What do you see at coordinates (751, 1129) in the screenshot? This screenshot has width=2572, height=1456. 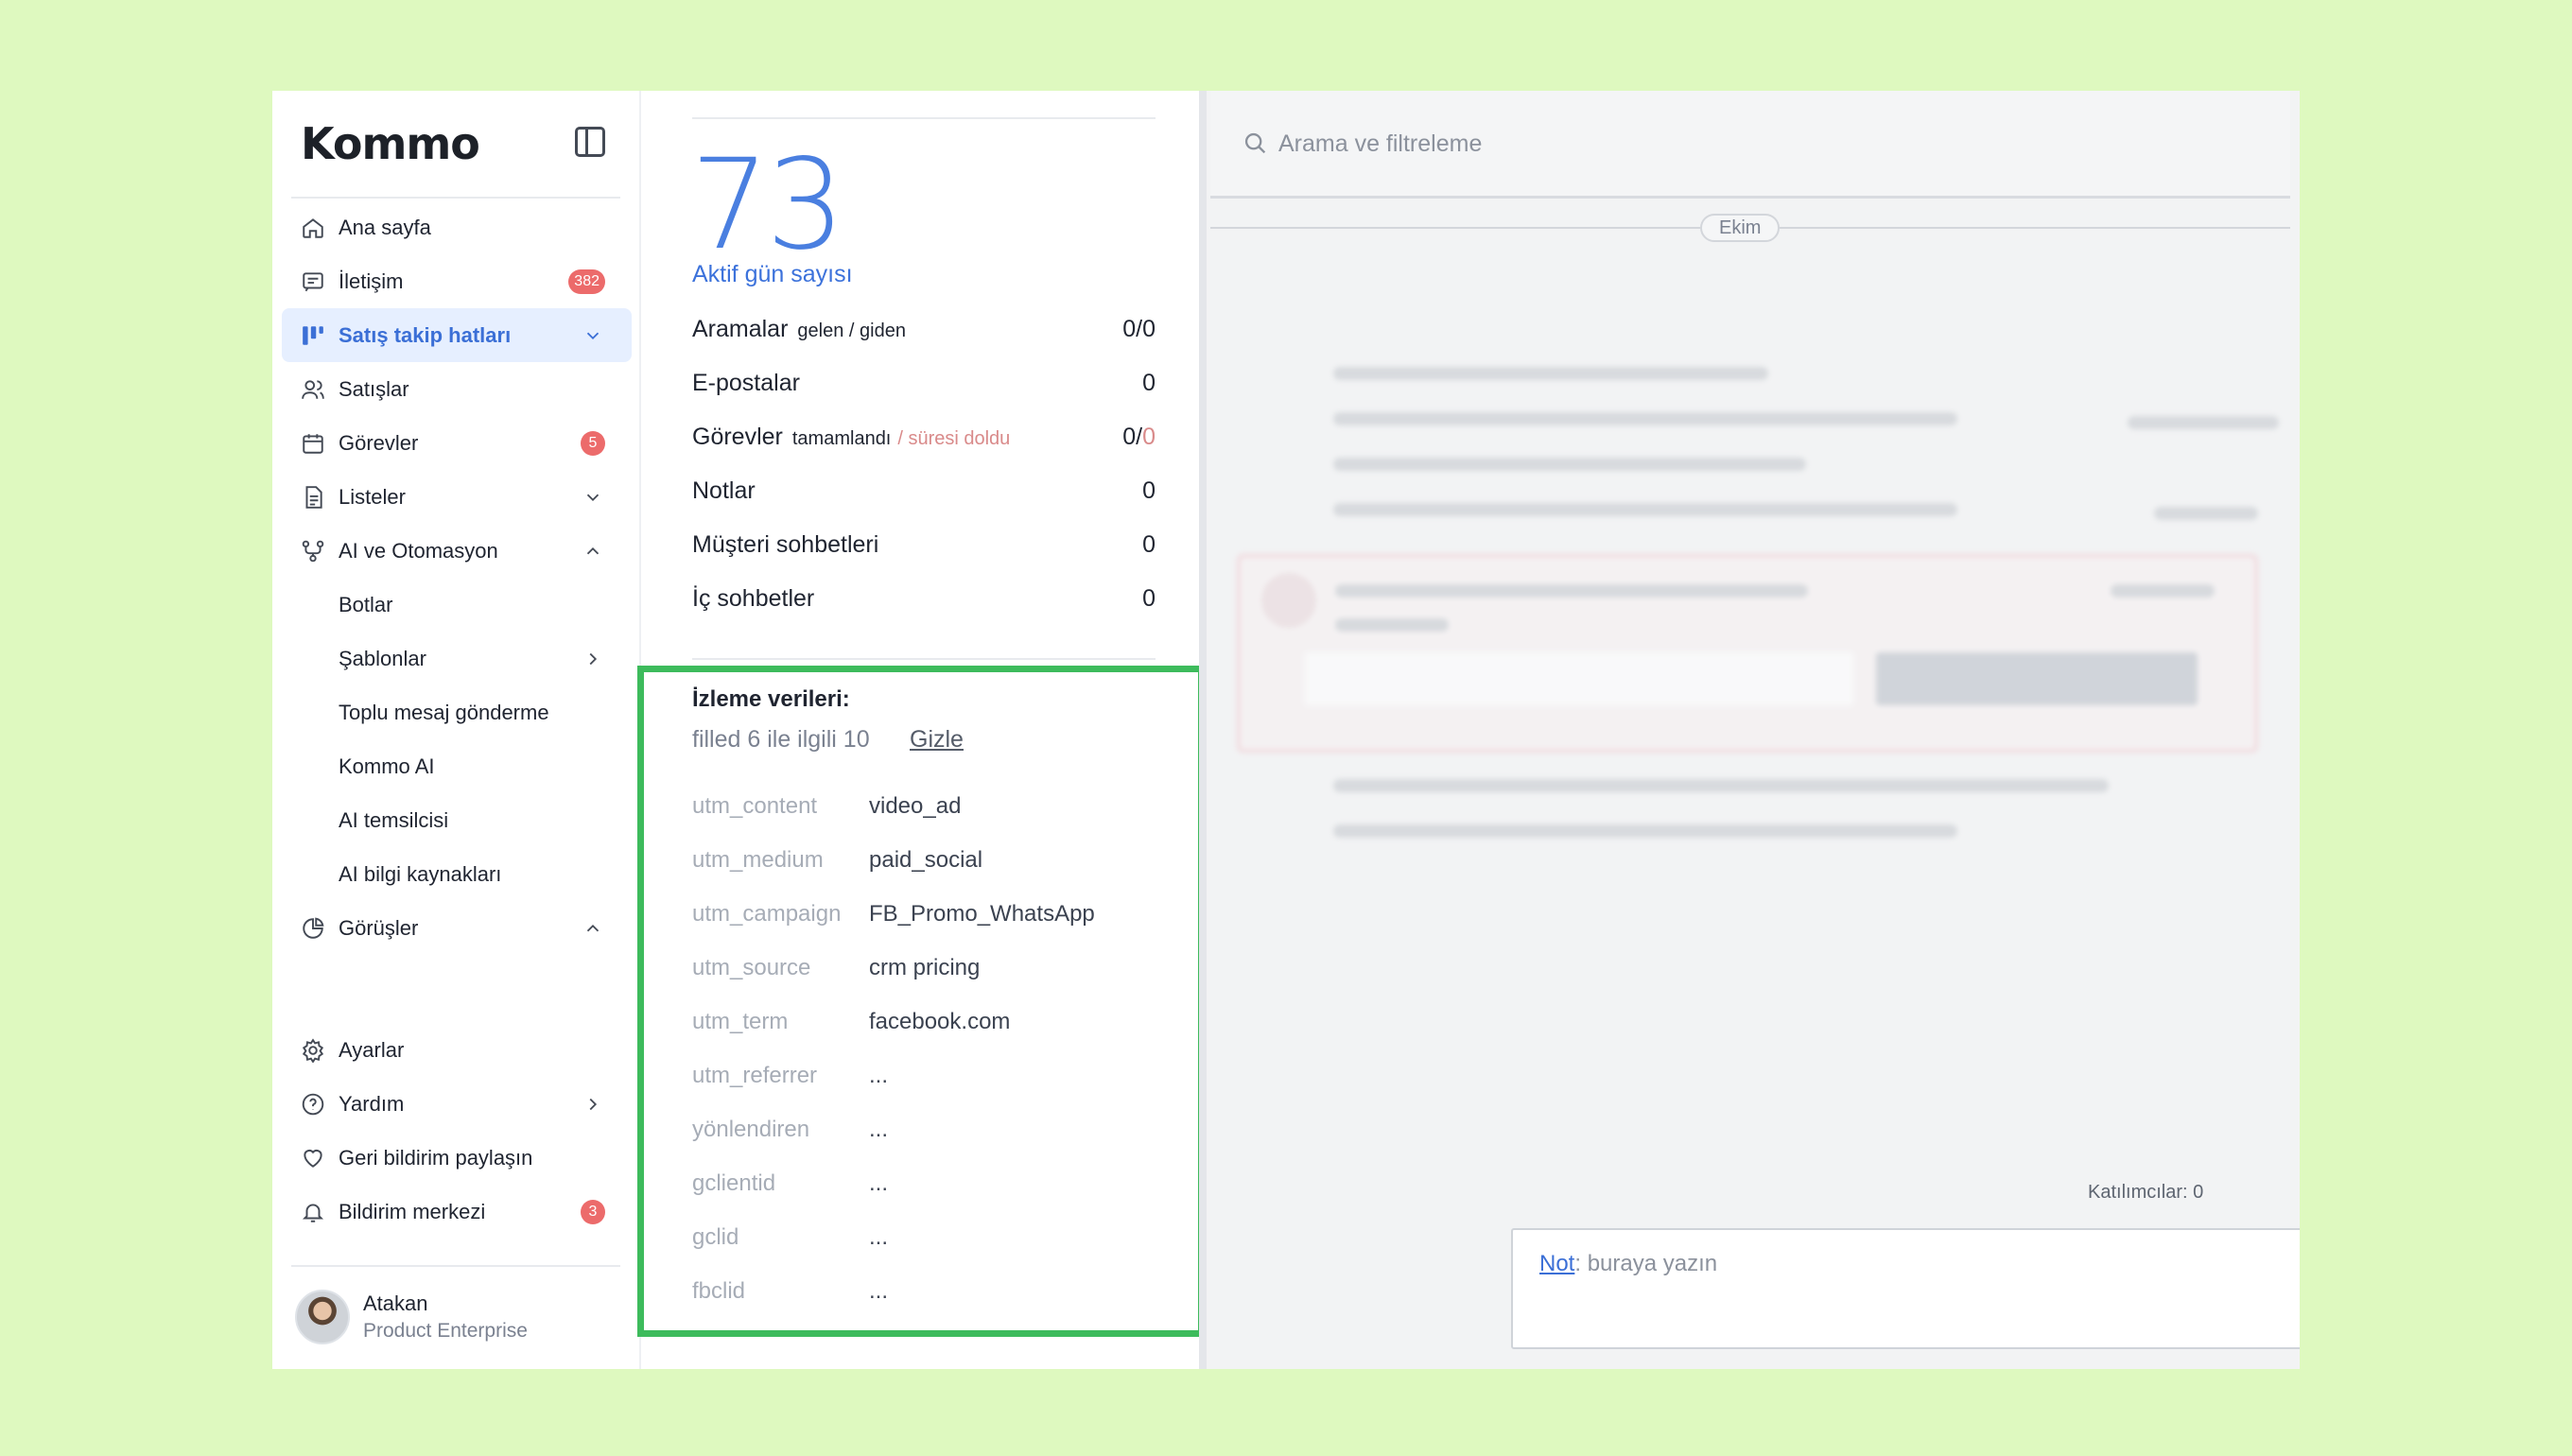 I see `tracking-key: yönlendiren` at bounding box center [751, 1129].